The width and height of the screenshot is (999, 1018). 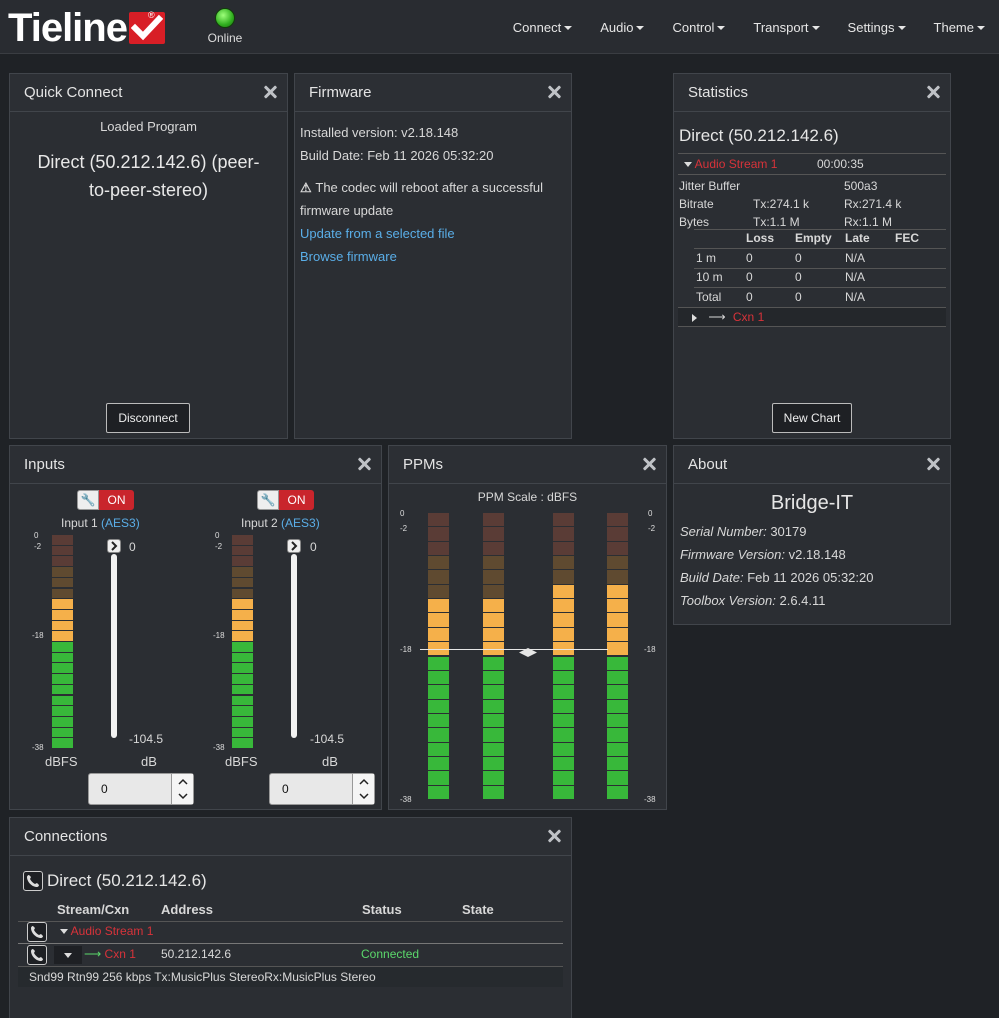 I want to click on build-date: Build Date: Feb 11 2026 05:32:20, so click(x=397, y=155).